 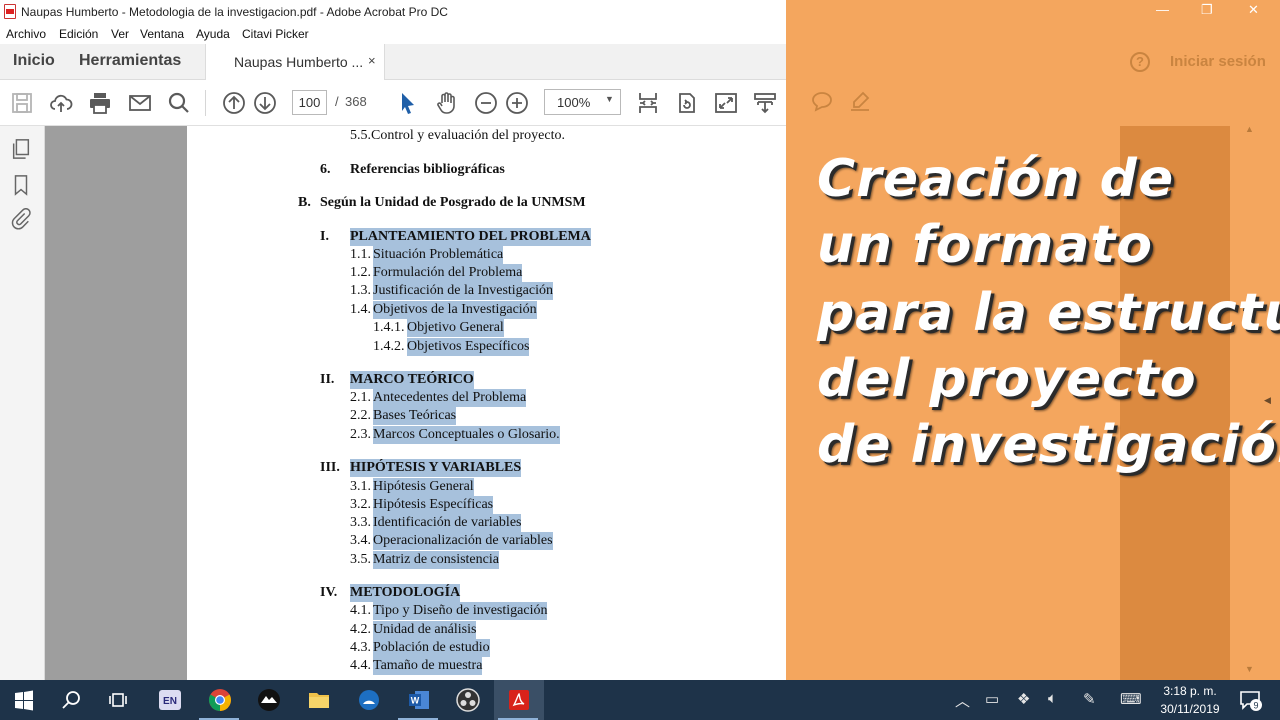 What do you see at coordinates (519, 700) in the screenshot?
I see `acrobat-icon` at bounding box center [519, 700].